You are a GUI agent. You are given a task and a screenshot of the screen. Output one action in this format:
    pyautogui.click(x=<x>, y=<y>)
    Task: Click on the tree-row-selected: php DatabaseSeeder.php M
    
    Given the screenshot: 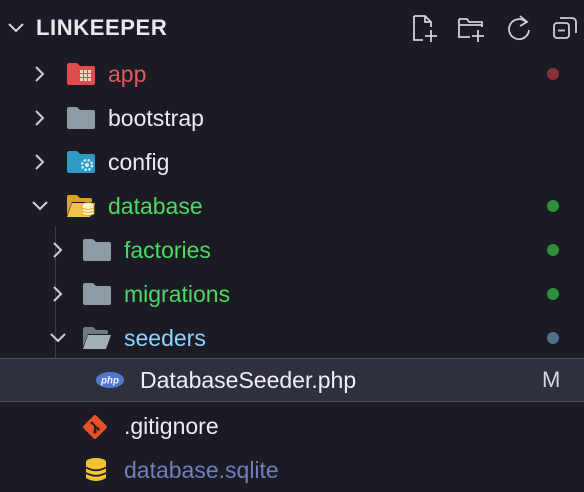 What is the action you would take?
    pyautogui.click(x=292, y=380)
    